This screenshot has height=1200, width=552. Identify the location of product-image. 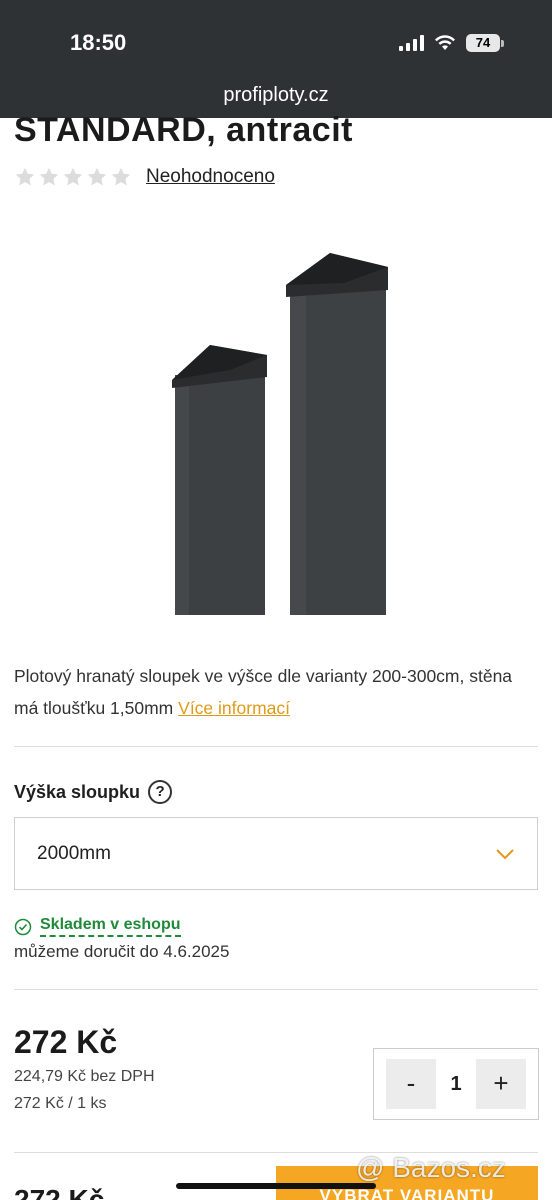
(280, 430).